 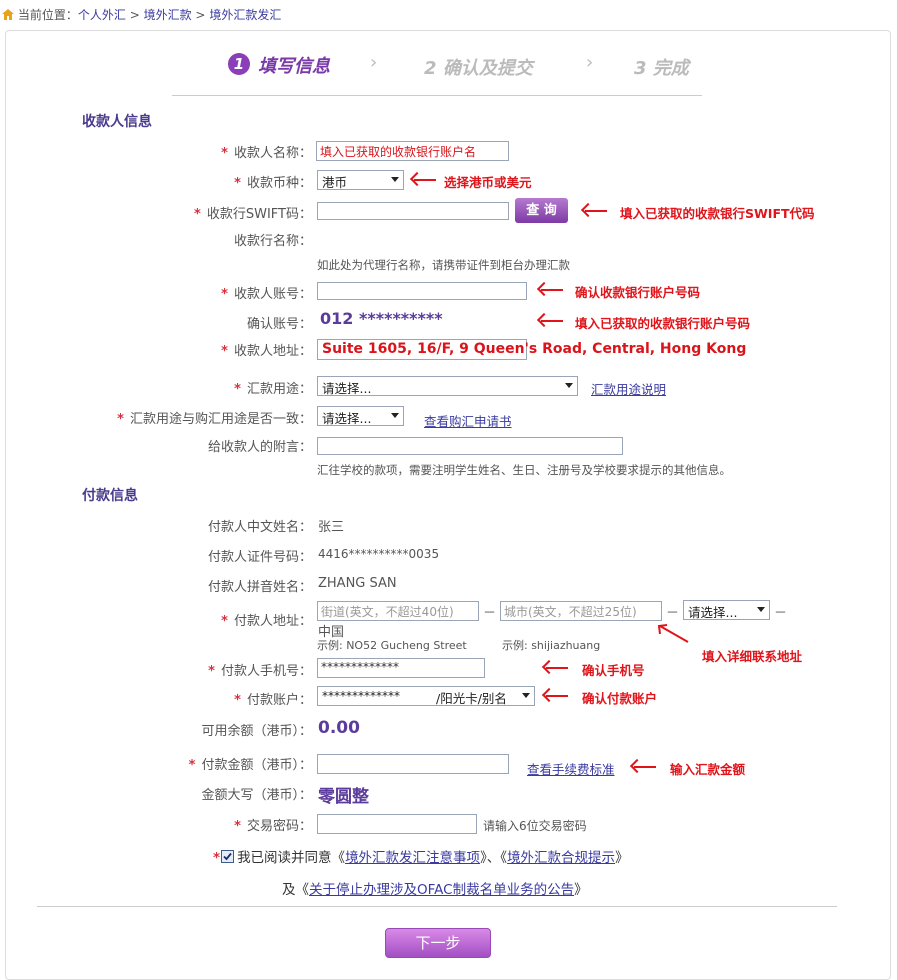 What do you see at coordinates (217, 858) in the screenshot?
I see `required-star: *` at bounding box center [217, 858].